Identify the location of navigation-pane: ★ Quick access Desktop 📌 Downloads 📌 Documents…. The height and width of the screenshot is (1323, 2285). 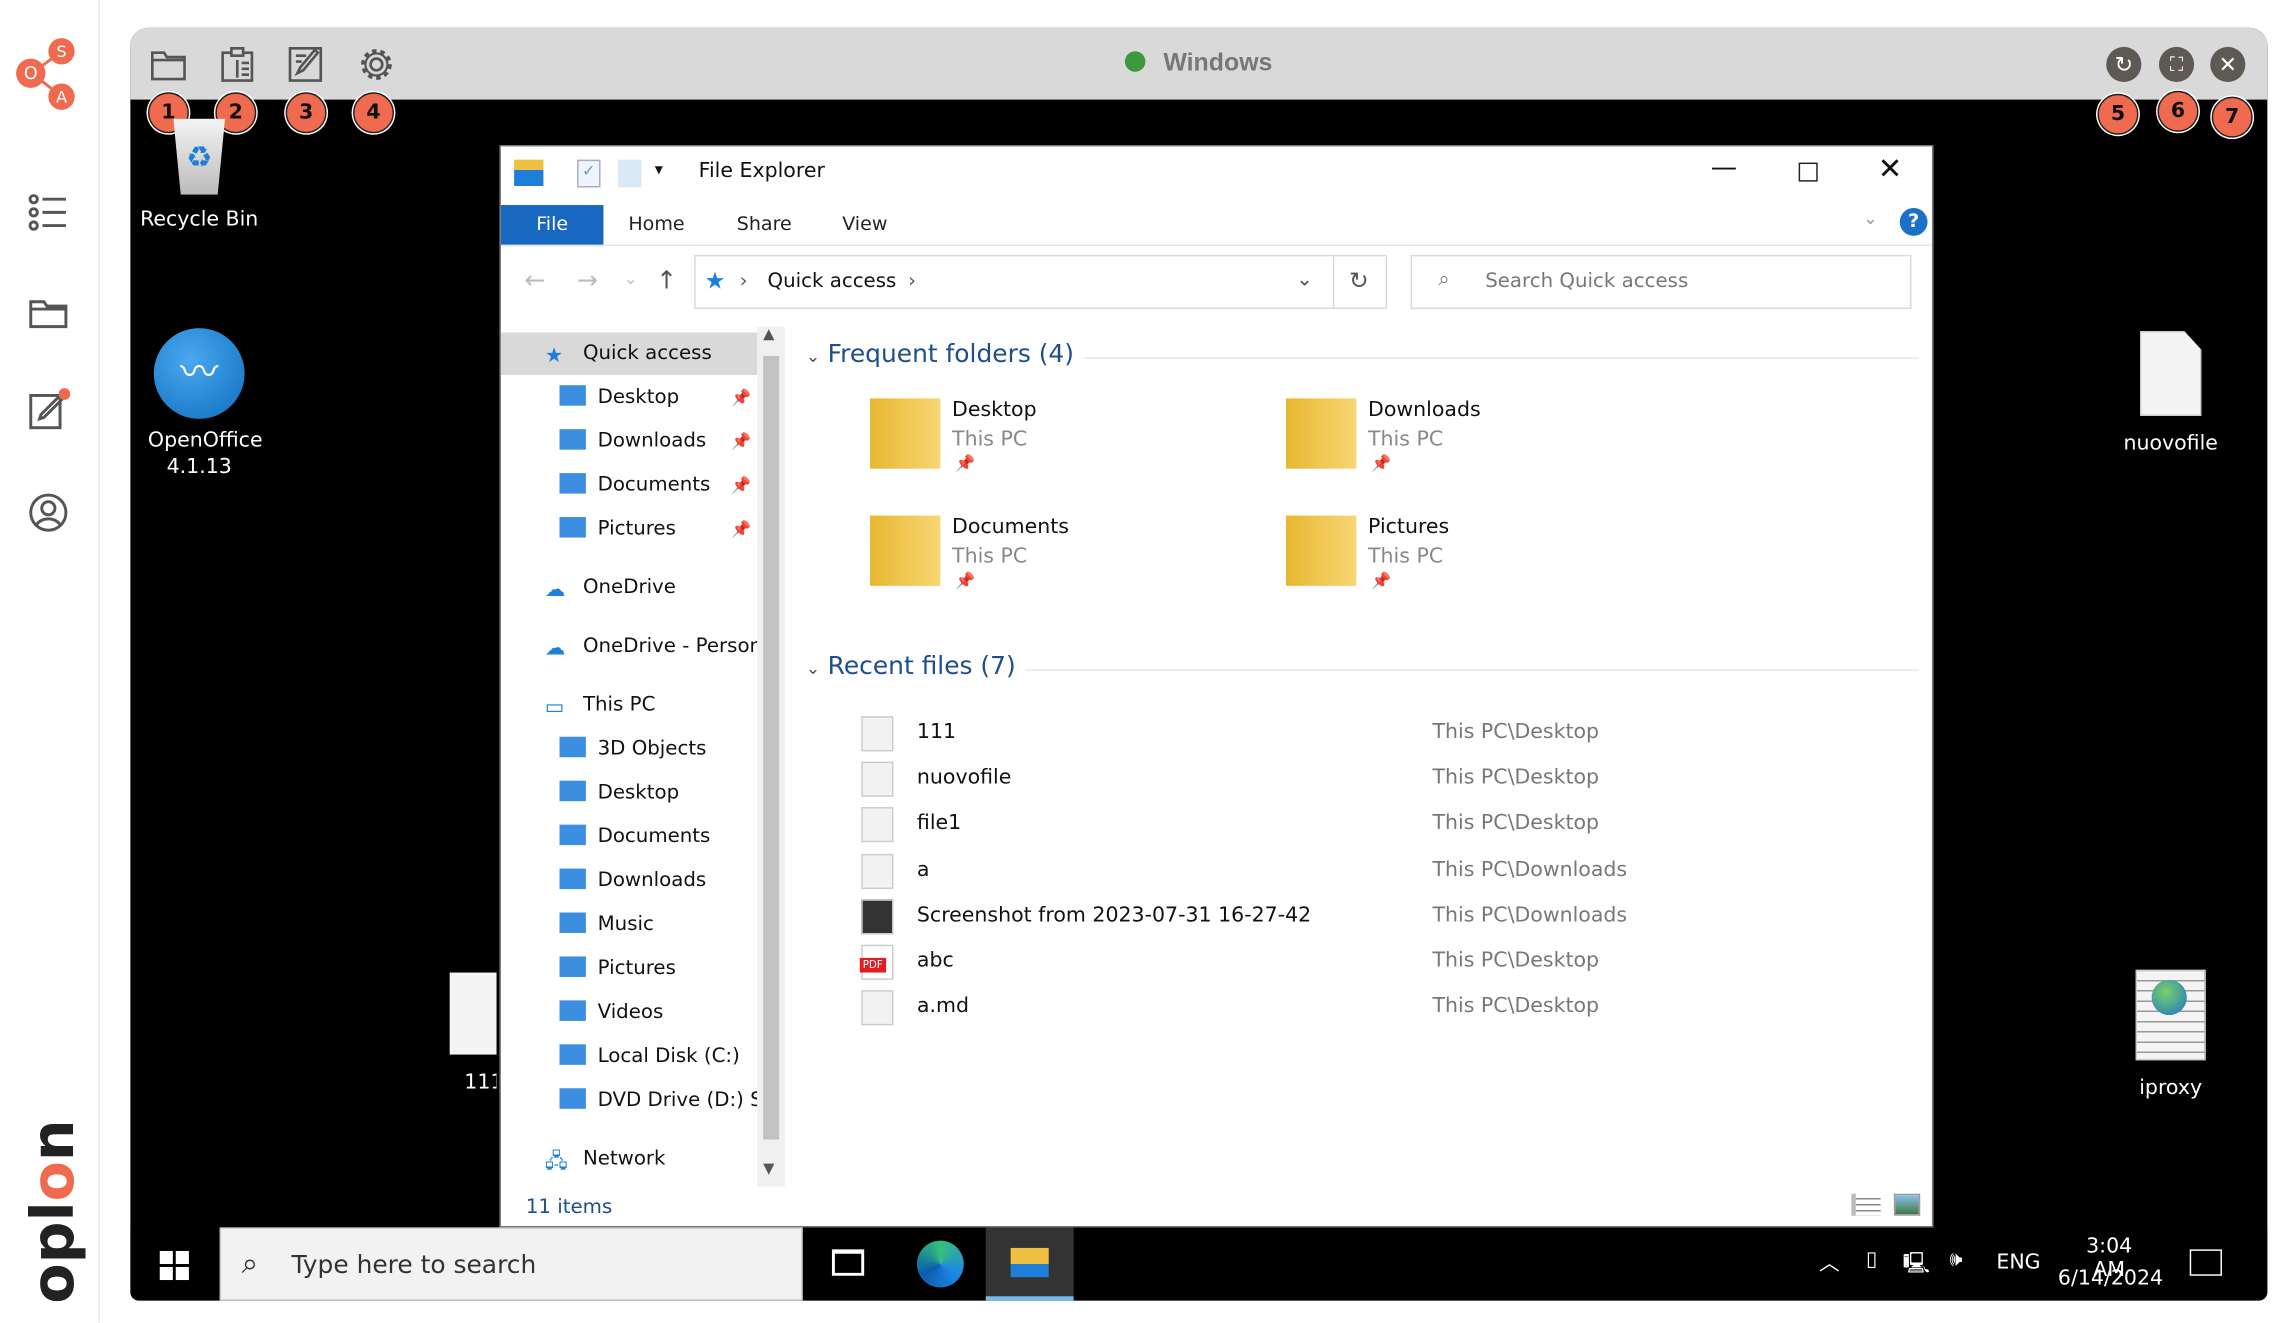
(642, 757).